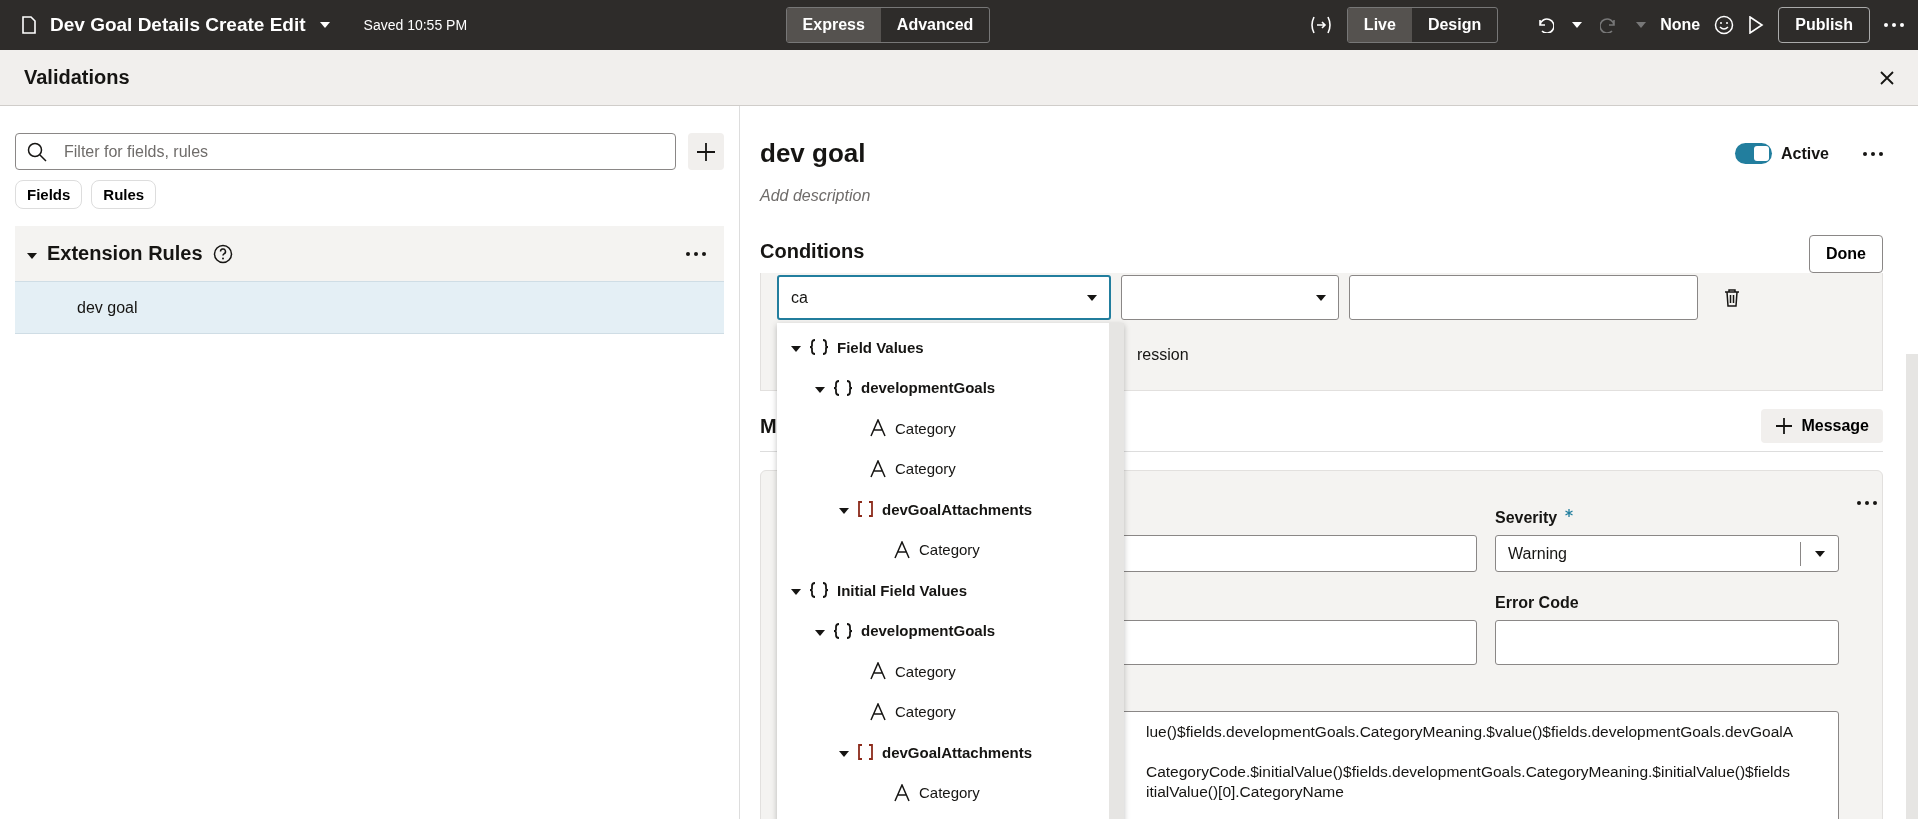  I want to click on search-icon, so click(37, 152).